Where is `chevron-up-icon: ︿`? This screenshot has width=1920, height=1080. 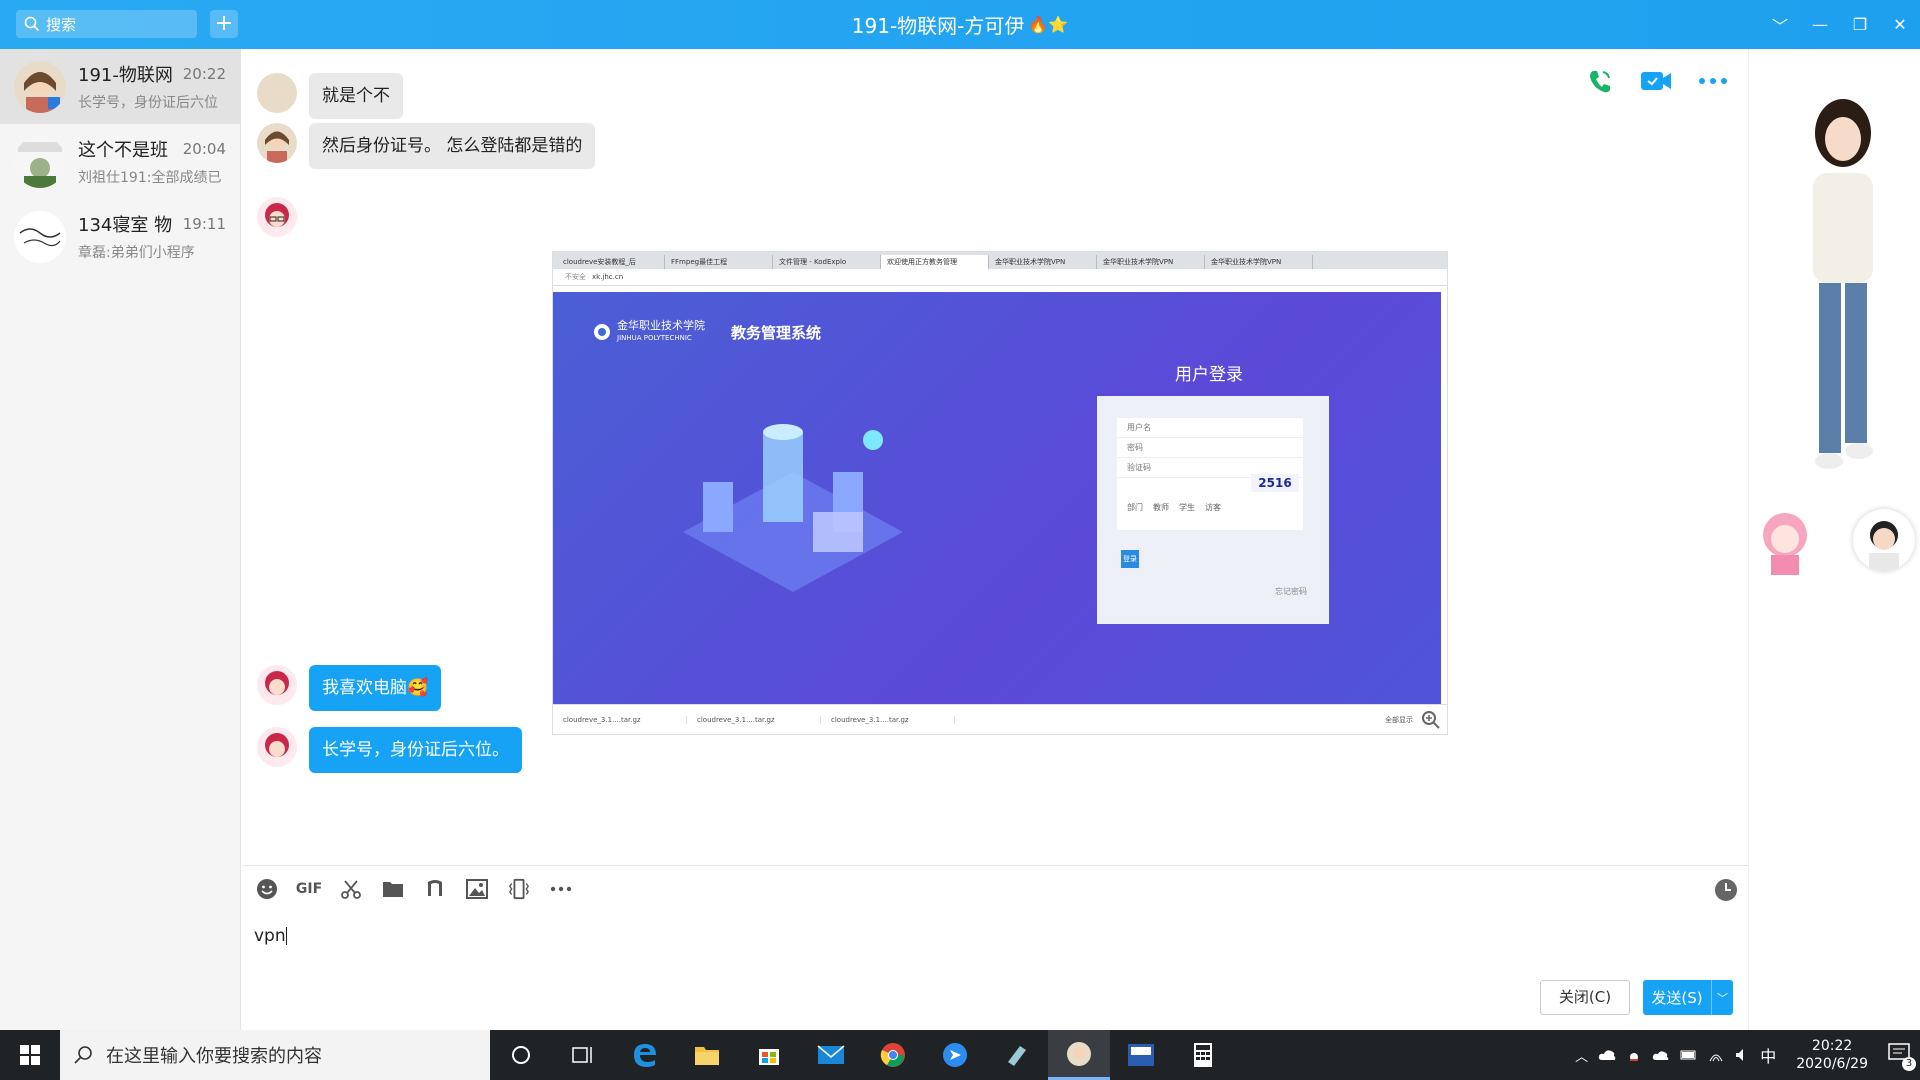
chevron-up-icon: ︿ is located at coordinates (1581, 1055).